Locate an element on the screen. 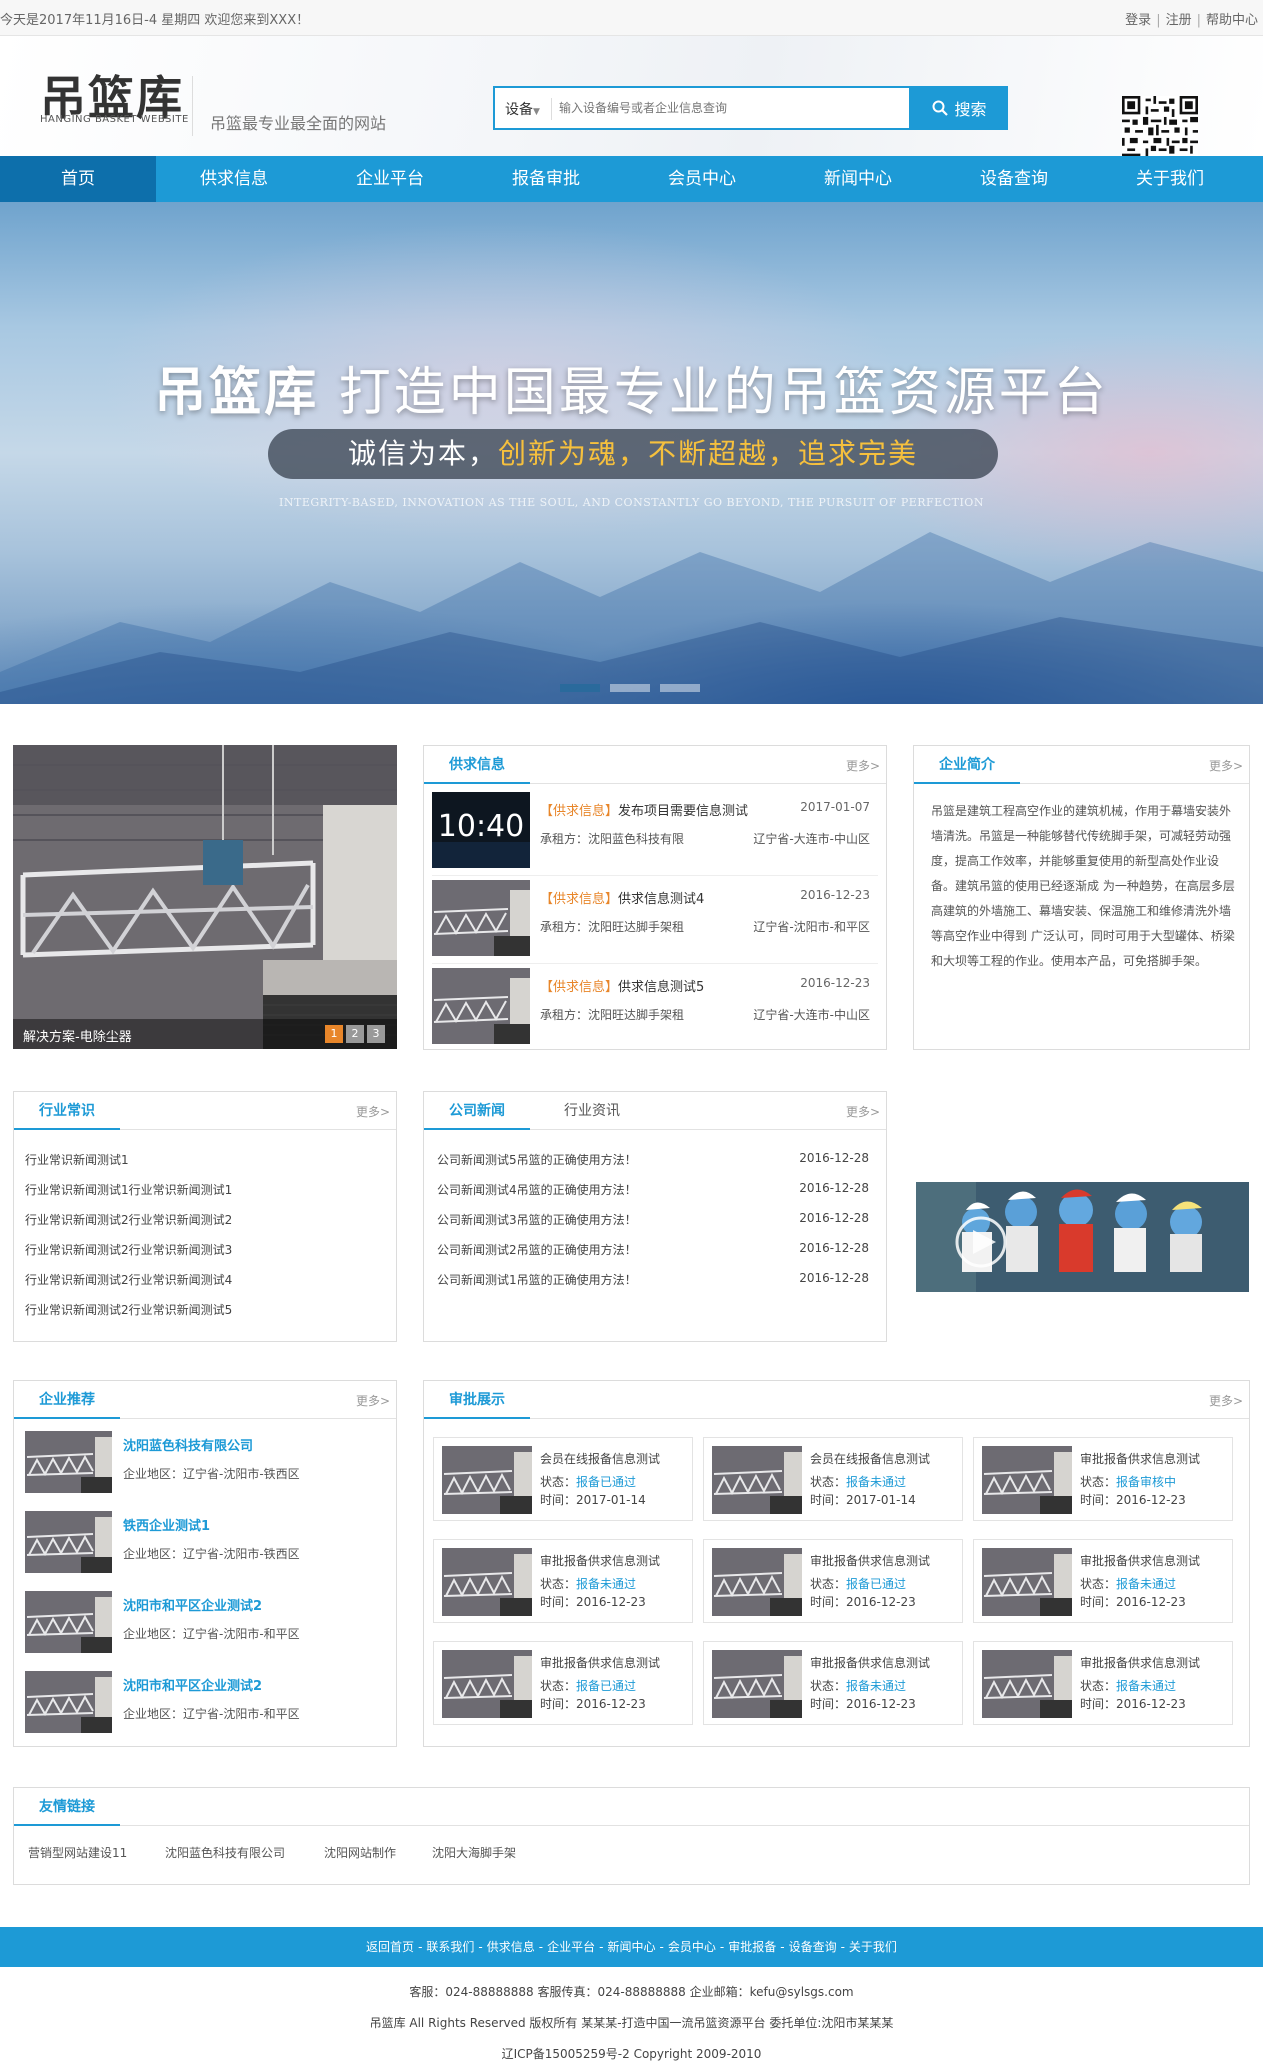 This screenshot has height=2068, width=1263. footer-nav-link: 返回首页 is located at coordinates (390, 1947).